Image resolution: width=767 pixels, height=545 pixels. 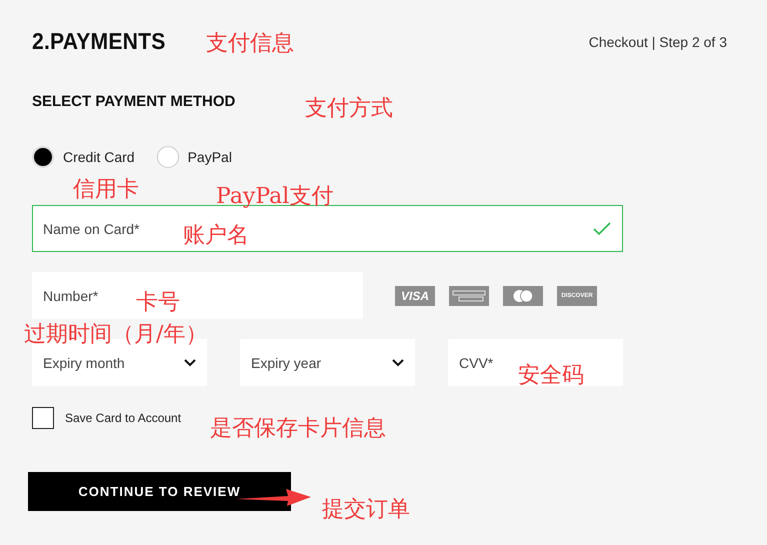 What do you see at coordinates (349, 109) in the screenshot?
I see `annotation-text: 支付方式` at bounding box center [349, 109].